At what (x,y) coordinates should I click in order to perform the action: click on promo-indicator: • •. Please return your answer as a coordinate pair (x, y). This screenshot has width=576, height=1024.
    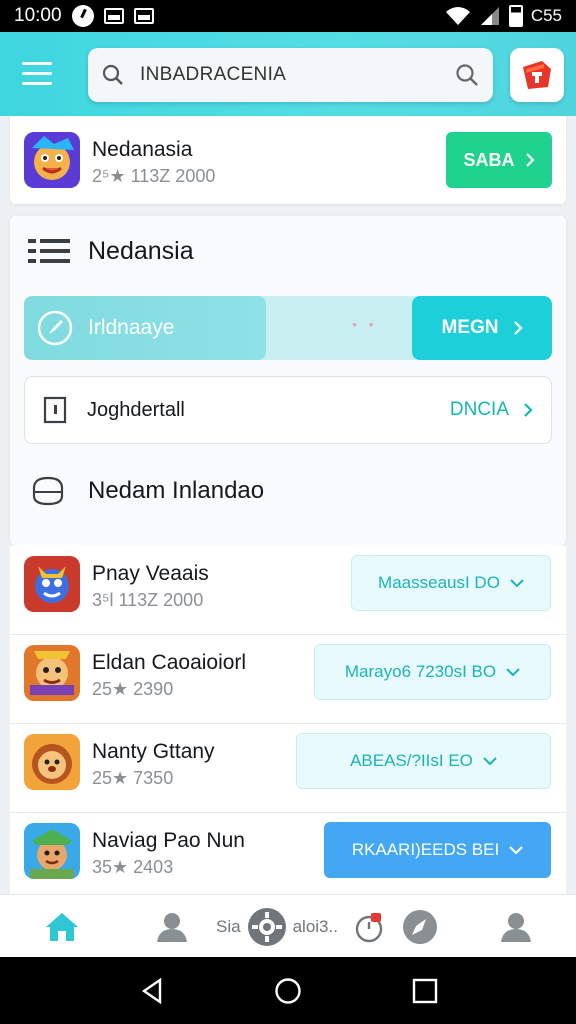
    Looking at the image, I should click on (365, 324).